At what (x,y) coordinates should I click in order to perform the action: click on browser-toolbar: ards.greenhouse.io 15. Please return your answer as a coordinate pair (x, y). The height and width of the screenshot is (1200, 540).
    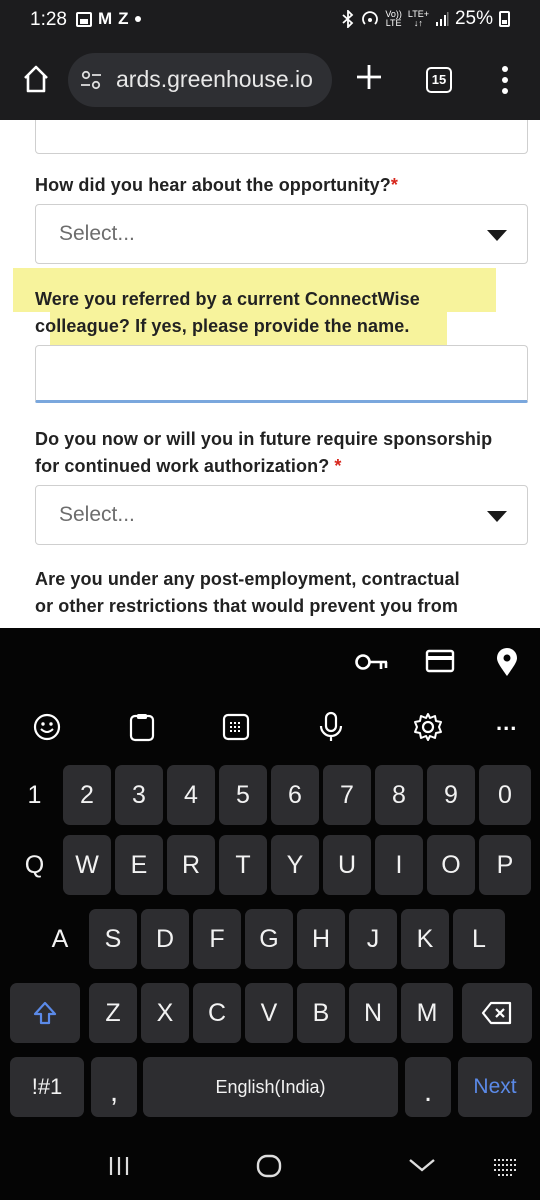
    Looking at the image, I should click on (270, 80).